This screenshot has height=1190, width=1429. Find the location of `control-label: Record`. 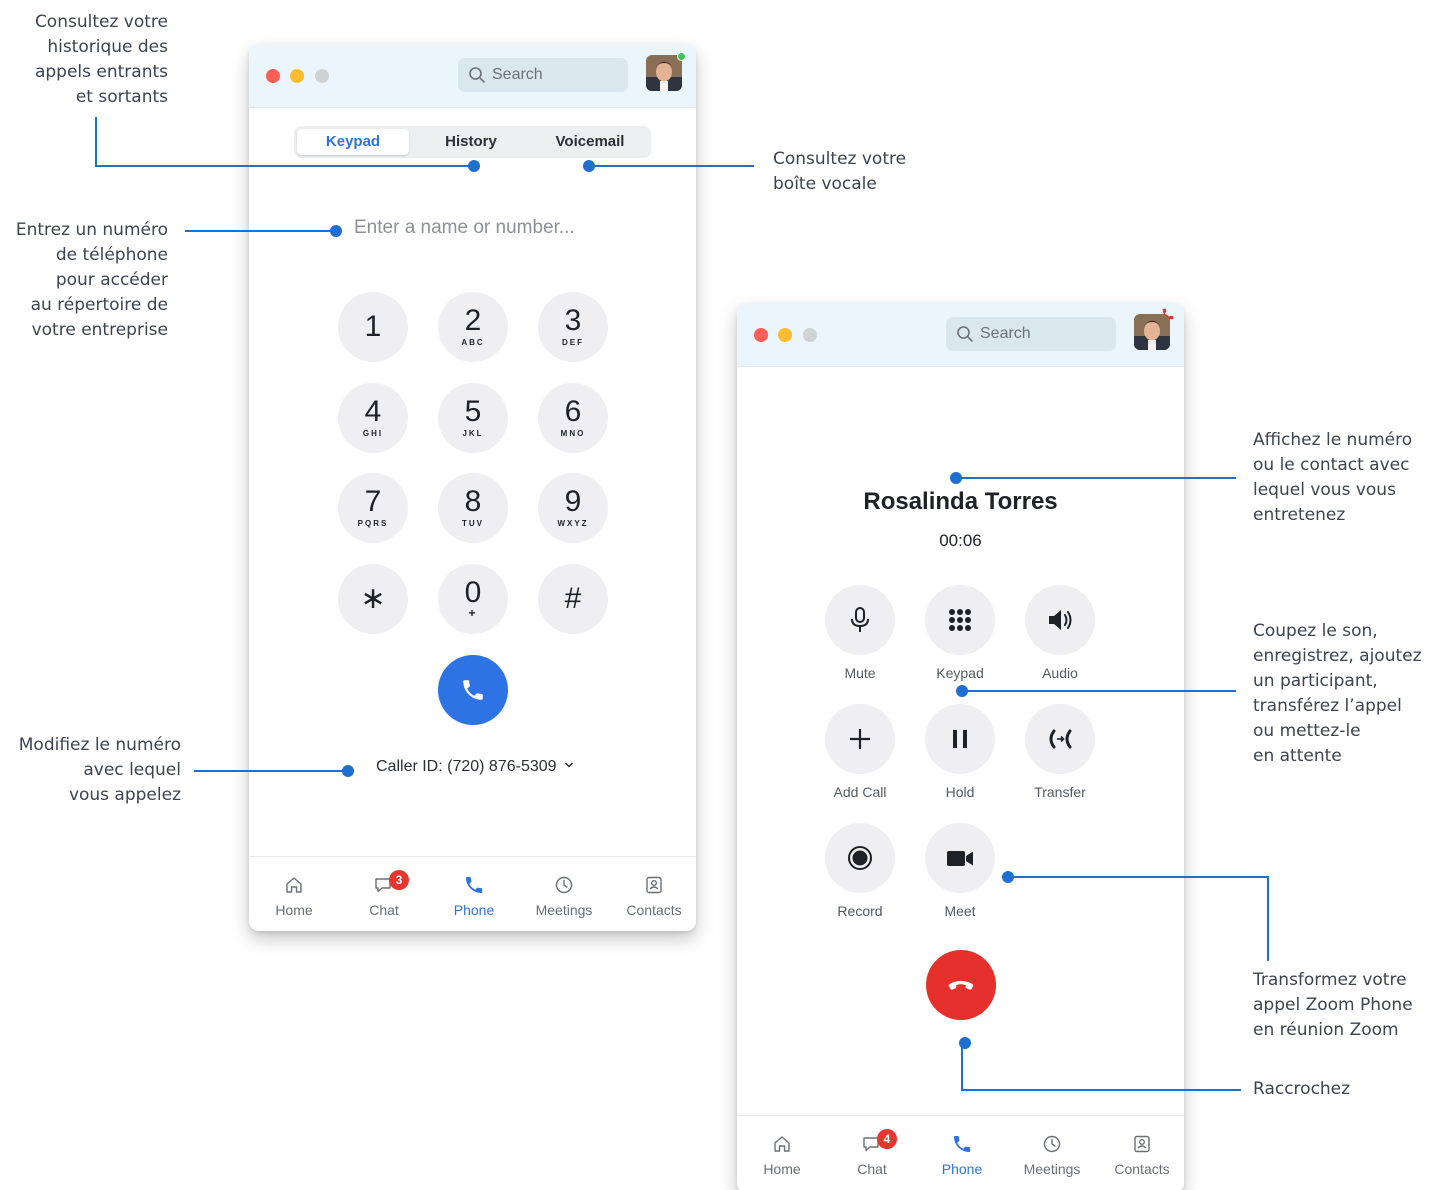

control-label: Record is located at coordinates (860, 911).